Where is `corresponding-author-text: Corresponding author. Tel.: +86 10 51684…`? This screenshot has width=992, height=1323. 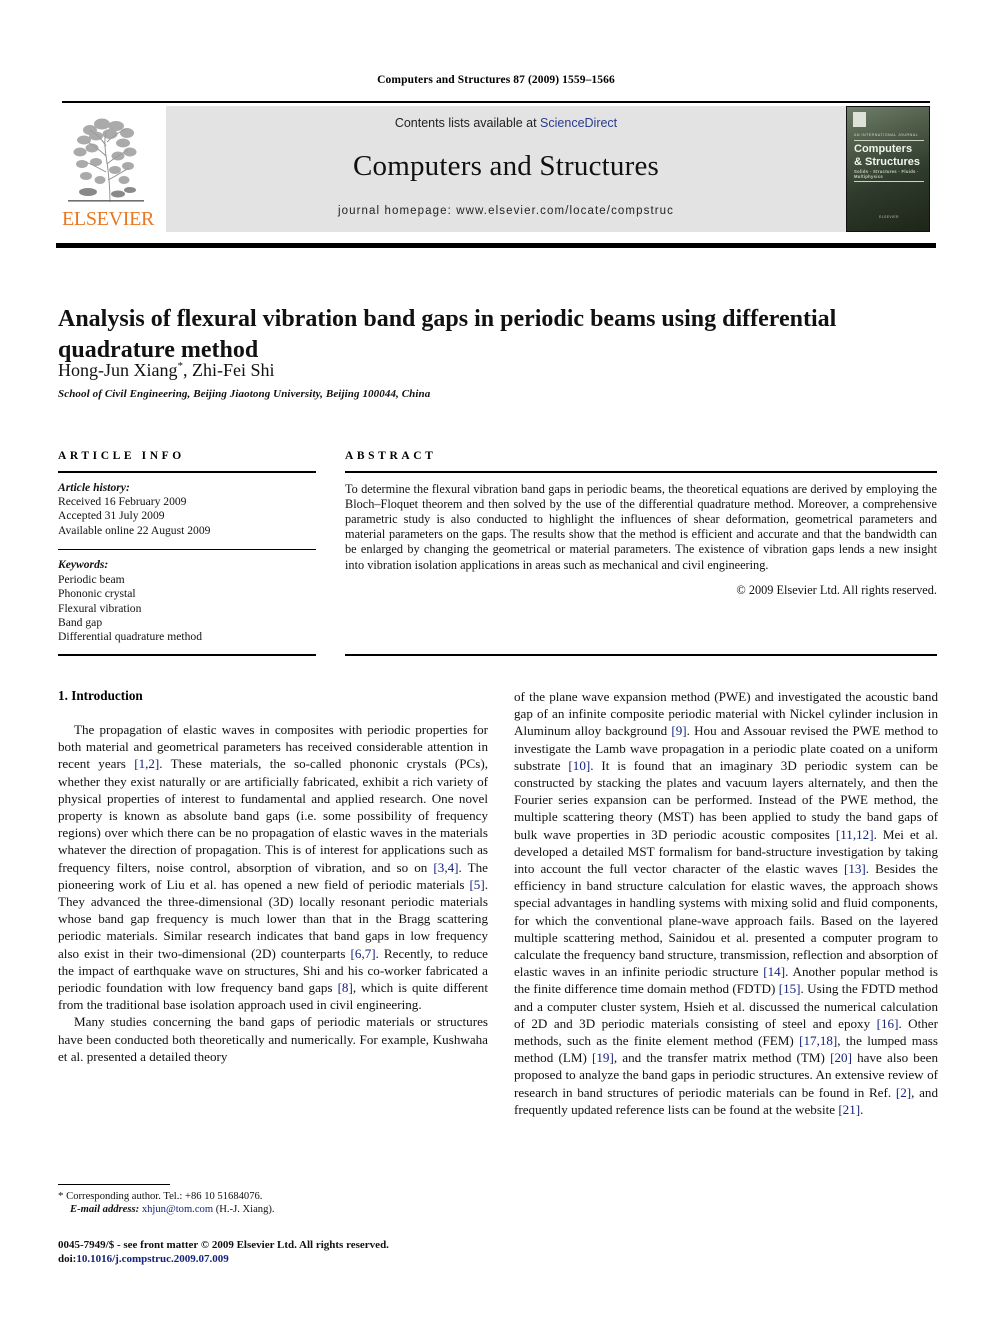 corresponding-author-text: Corresponding author. Tel.: +86 10 51684… is located at coordinates (164, 1196).